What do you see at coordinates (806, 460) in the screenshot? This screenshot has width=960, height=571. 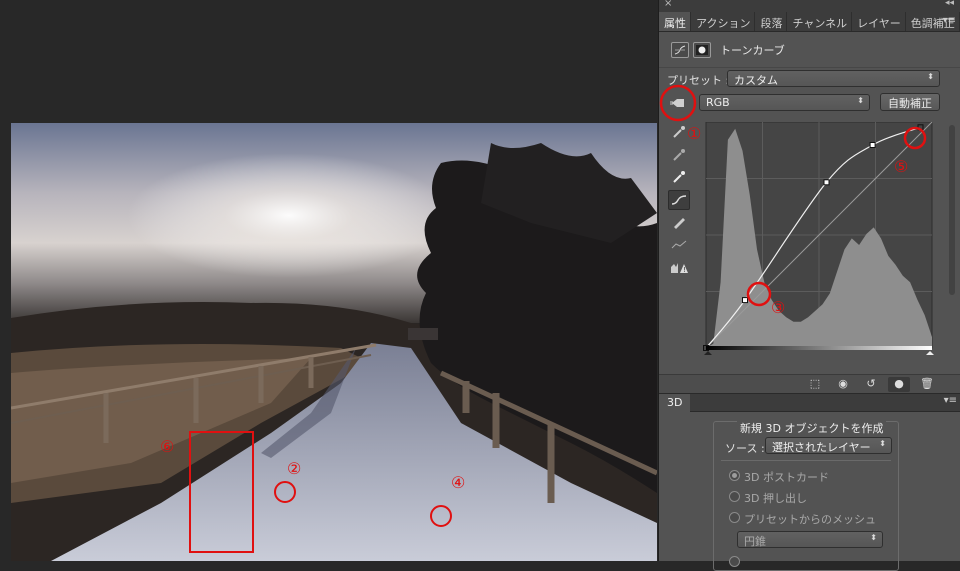 I see `divider` at bounding box center [806, 460].